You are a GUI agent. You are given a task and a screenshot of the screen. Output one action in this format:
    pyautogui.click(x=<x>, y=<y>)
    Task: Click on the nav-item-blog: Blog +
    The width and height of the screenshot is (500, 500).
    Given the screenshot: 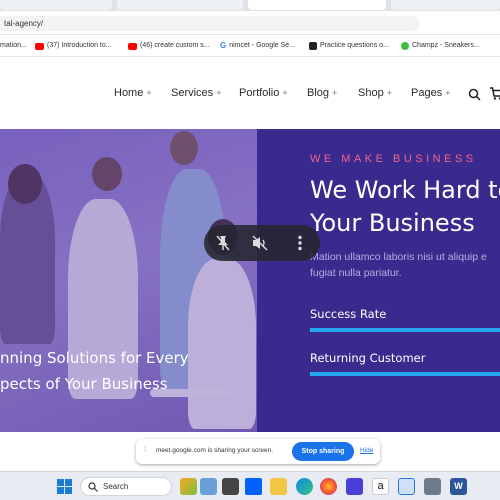 What is the action you would take?
    pyautogui.click(x=322, y=93)
    